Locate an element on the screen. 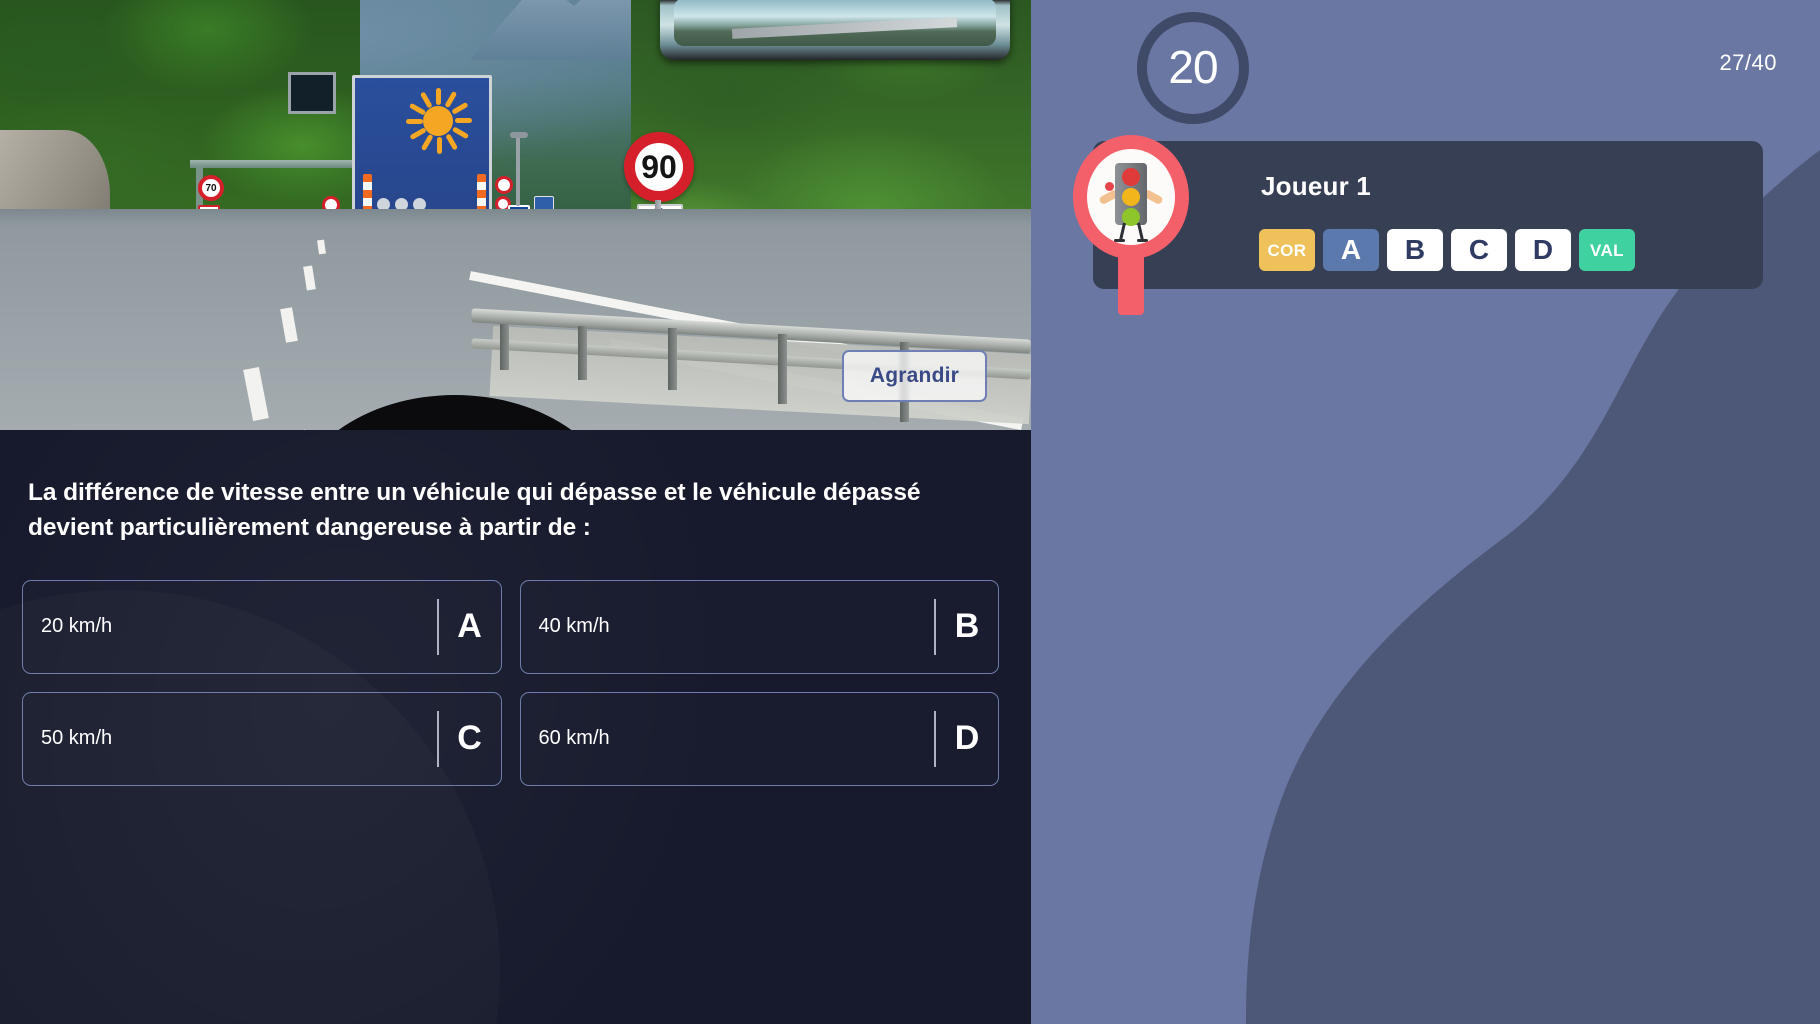 The height and width of the screenshot is (1024, 1820). sun-core is located at coordinates (438, 121).